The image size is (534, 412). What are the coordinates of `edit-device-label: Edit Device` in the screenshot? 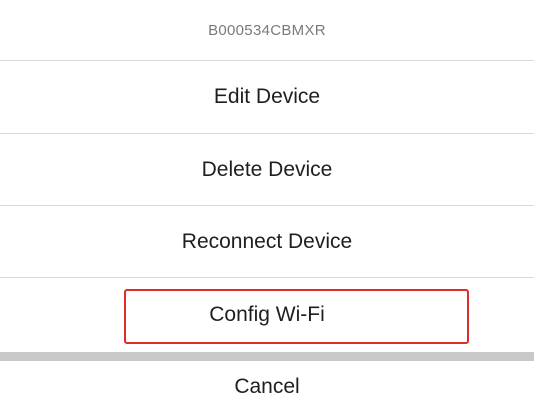 It's located at (267, 96).